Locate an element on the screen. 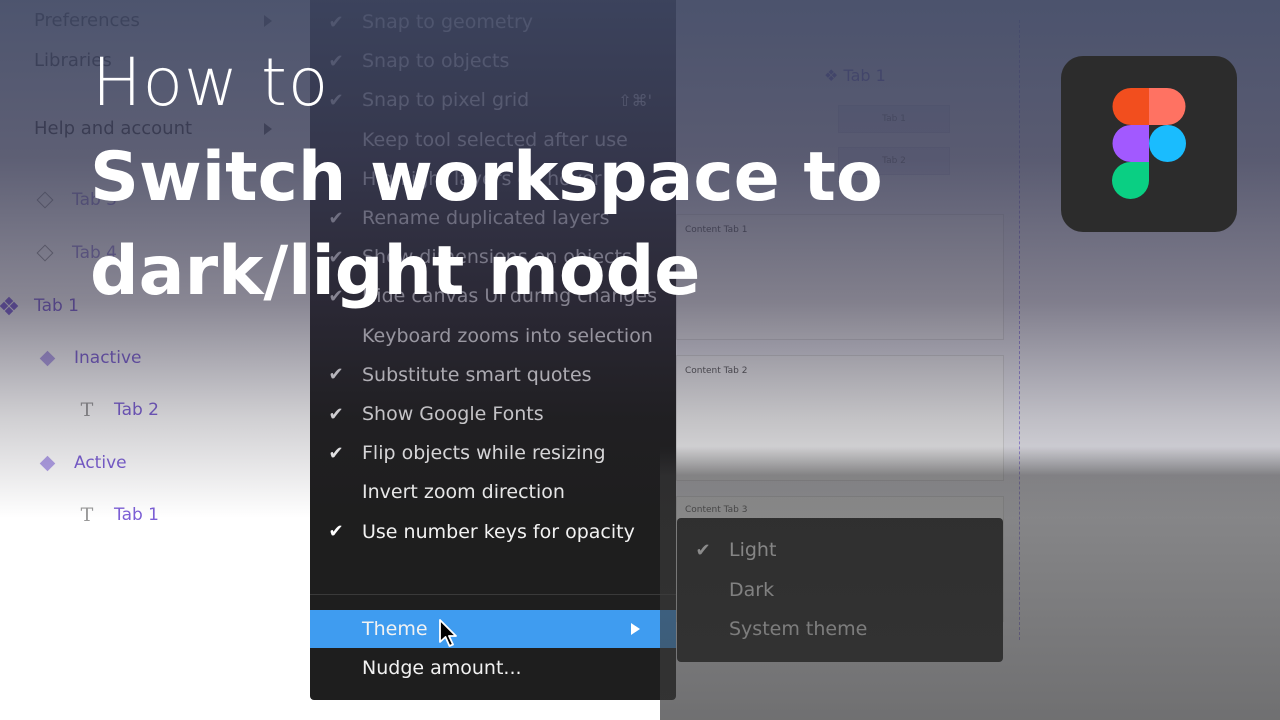 The width and height of the screenshot is (1280, 720). menu-item-label: Snap to geometry is located at coordinates (448, 22).